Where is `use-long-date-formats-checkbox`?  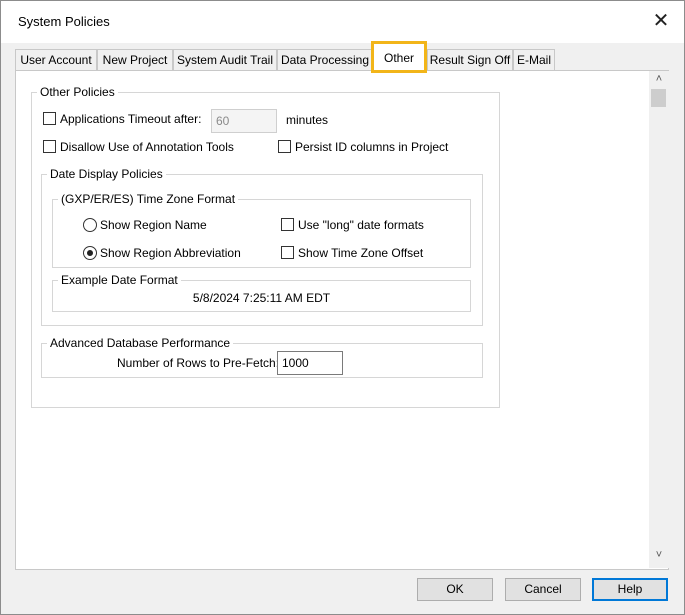 use-long-date-formats-checkbox is located at coordinates (287, 224).